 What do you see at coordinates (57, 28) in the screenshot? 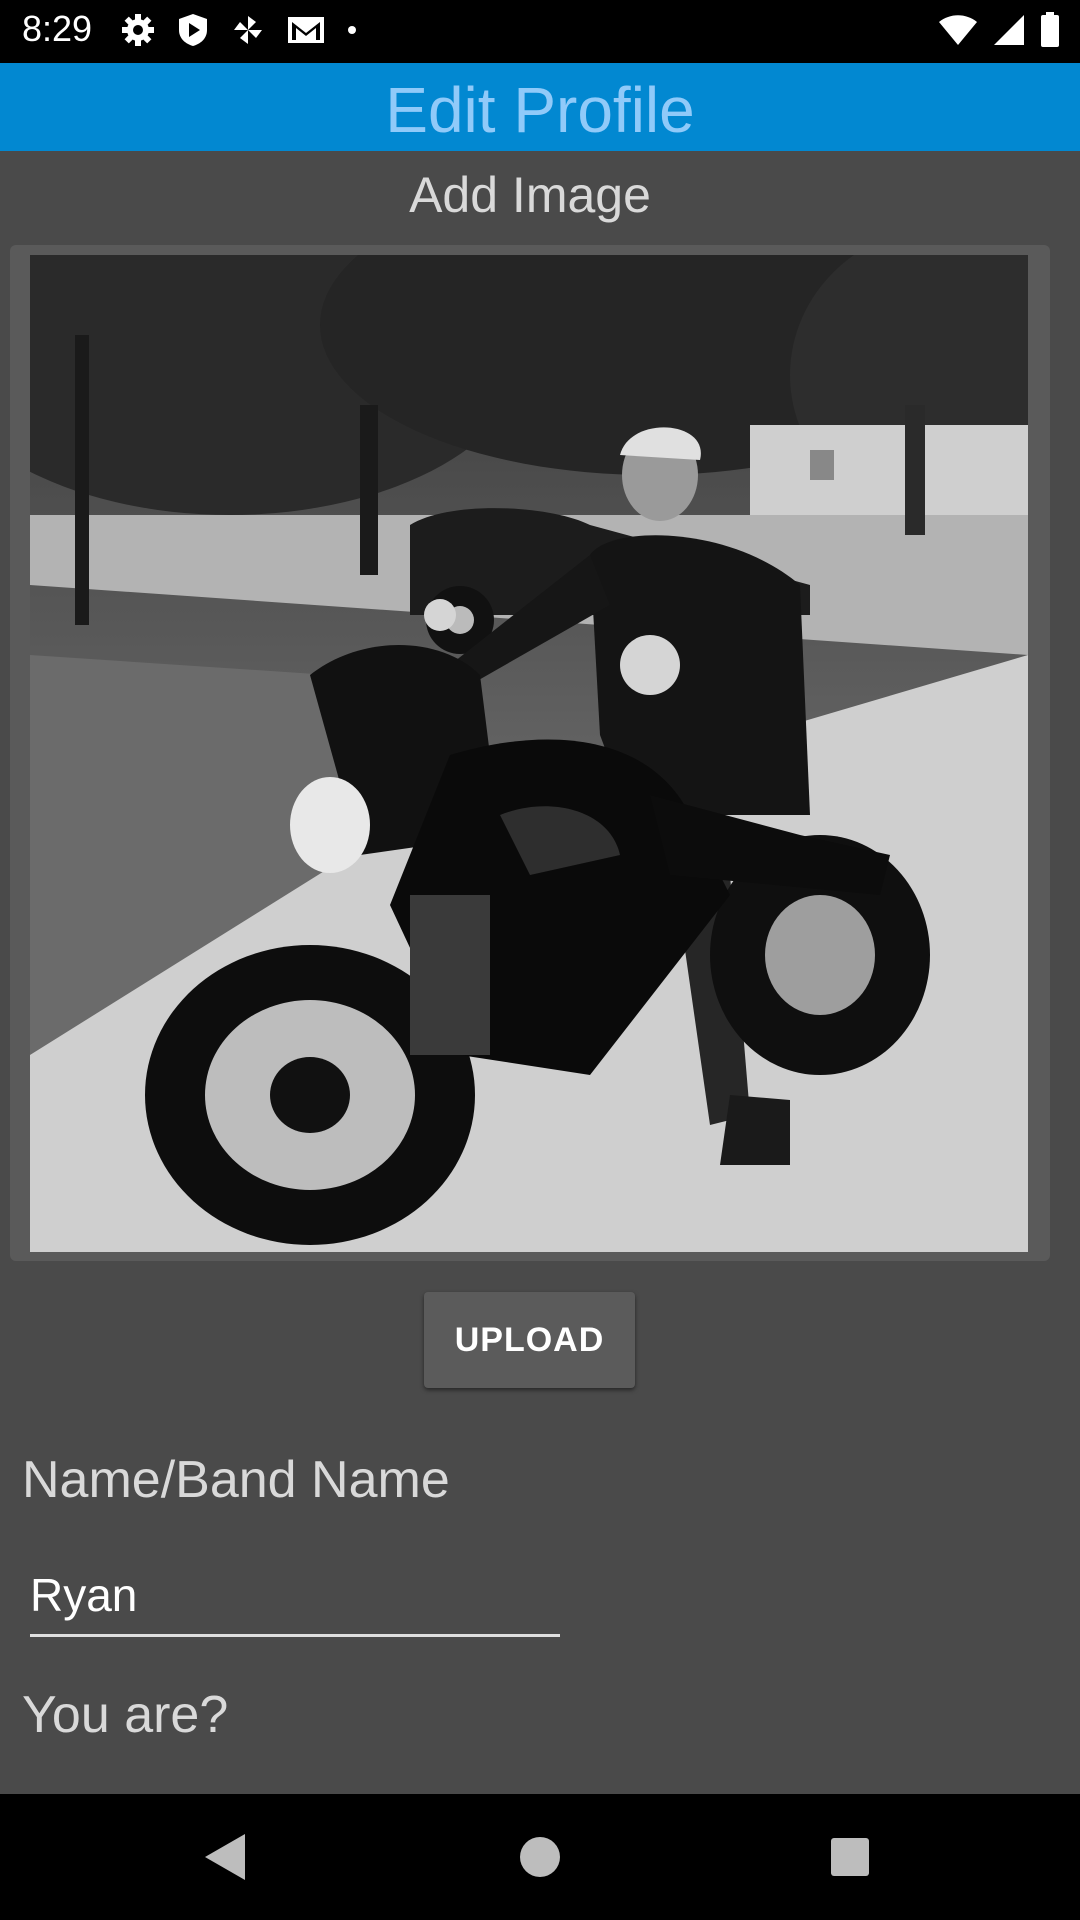
I see `status-time: 8:29` at bounding box center [57, 28].